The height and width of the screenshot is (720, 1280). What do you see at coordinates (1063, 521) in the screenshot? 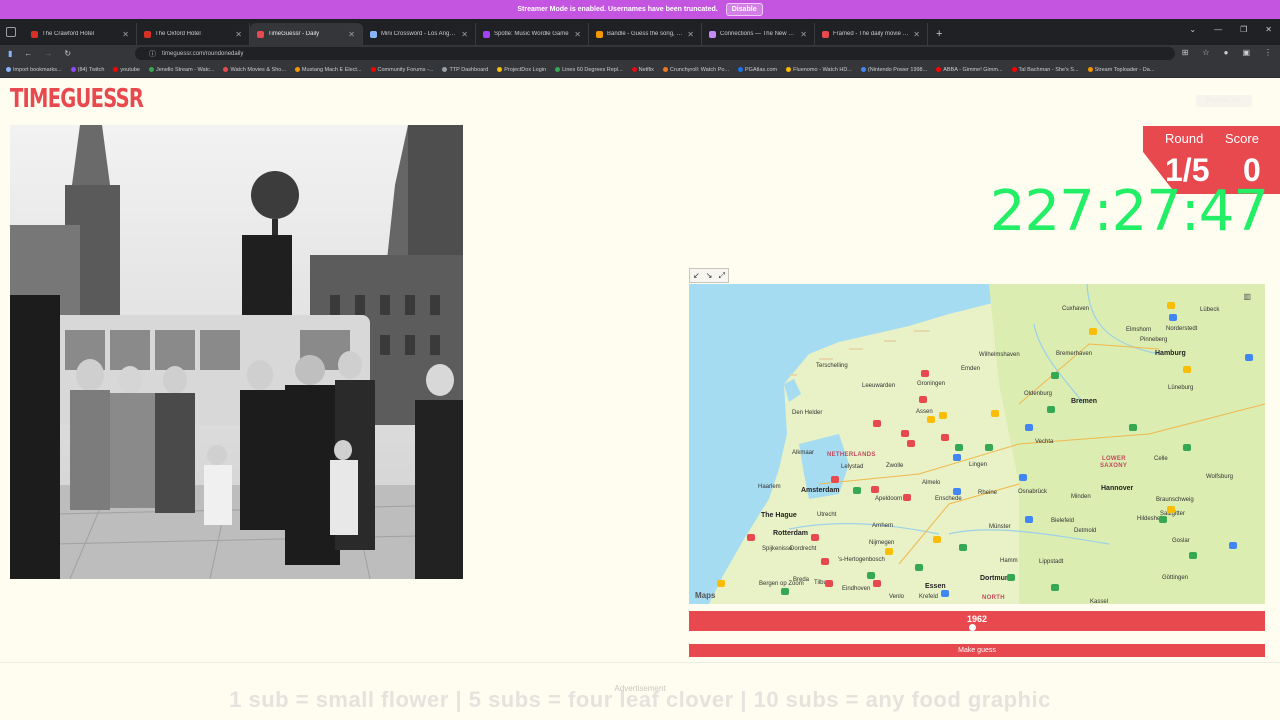
I see `map-city-label: Bielefeld` at bounding box center [1063, 521].